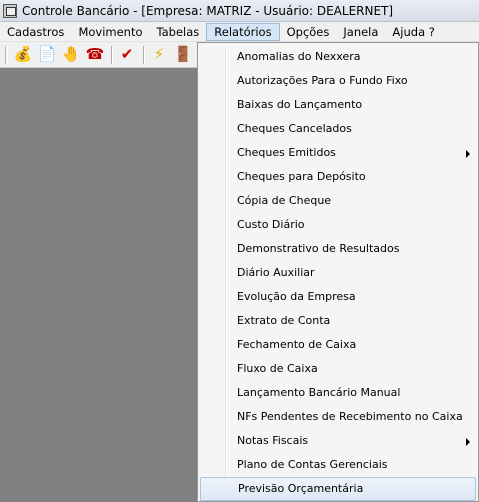 This screenshot has width=479, height=502. Describe the element at coordinates (286, 152) in the screenshot. I see `menu-item-label: Cheques Emitidos` at that location.